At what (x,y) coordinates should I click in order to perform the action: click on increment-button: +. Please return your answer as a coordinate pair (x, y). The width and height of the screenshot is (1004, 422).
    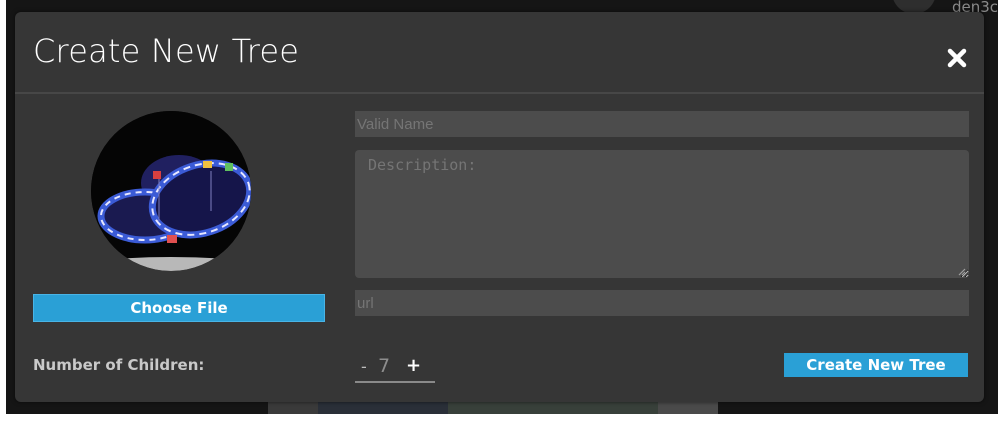
    Looking at the image, I should click on (413, 365).